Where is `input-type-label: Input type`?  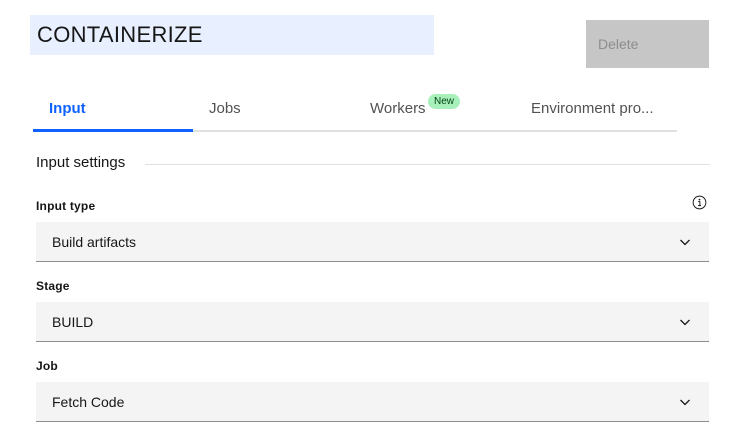 input-type-label: Input type is located at coordinates (66, 206).